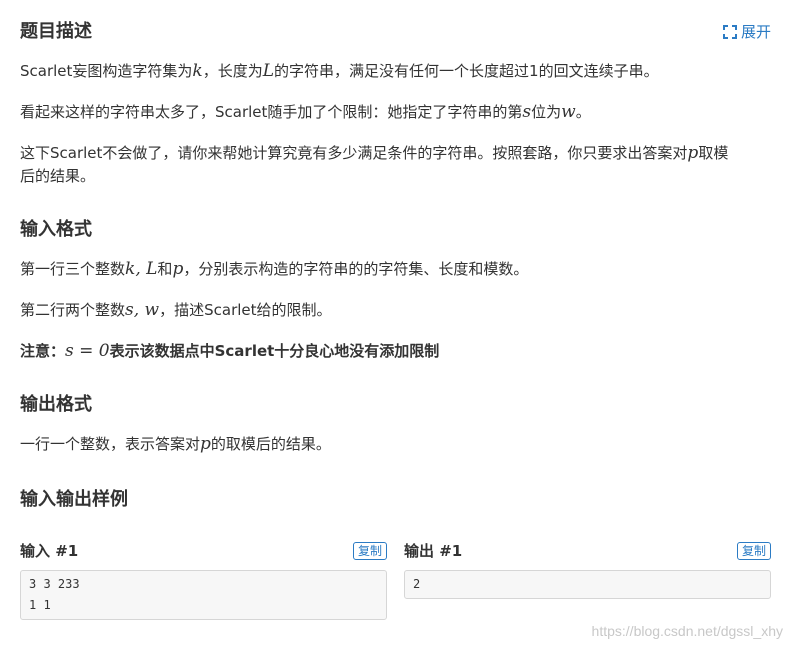 The width and height of the screenshot is (791, 649). Describe the element at coordinates (755, 32) in the screenshot. I see `expand-label: 展开` at that location.